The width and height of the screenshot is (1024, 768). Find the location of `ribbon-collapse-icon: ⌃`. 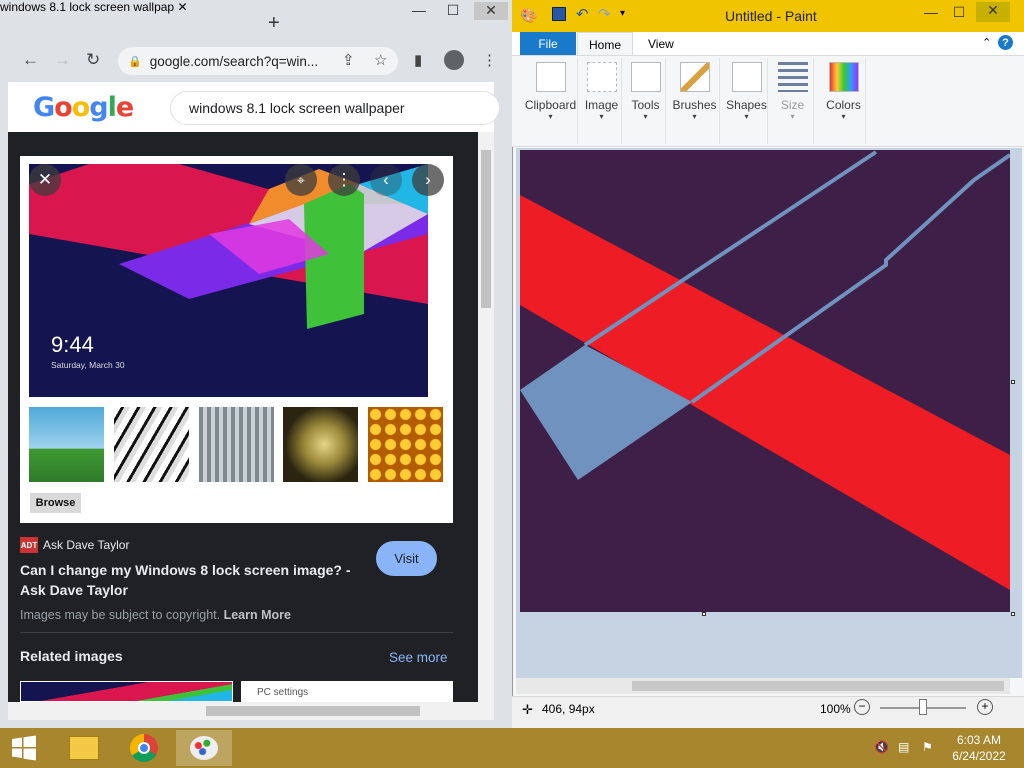

ribbon-collapse-icon: ⌃ is located at coordinates (986, 42).